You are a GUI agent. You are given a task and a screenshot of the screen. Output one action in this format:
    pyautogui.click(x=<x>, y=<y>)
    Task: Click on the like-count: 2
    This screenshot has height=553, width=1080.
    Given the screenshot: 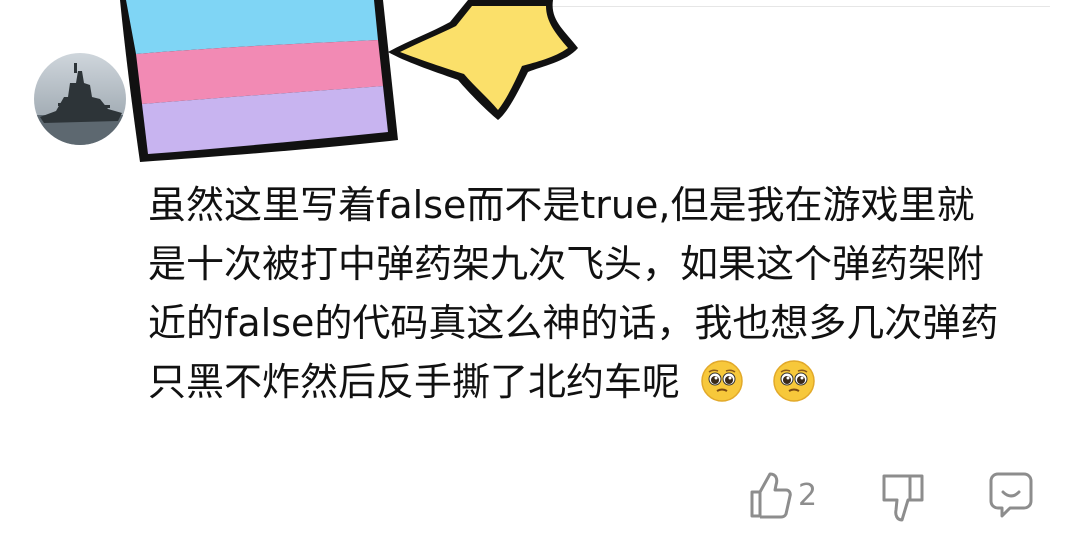 What is the action you would take?
    pyautogui.click(x=808, y=495)
    